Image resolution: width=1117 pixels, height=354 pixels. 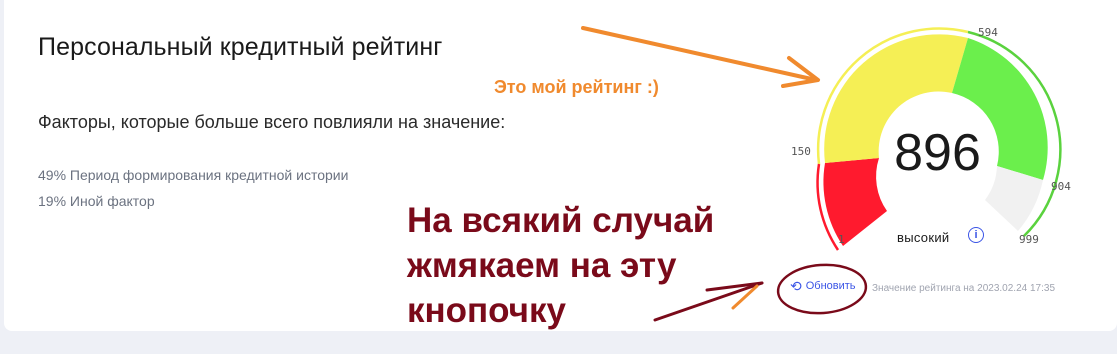 I want to click on gauge-segment-red, so click(x=855, y=202).